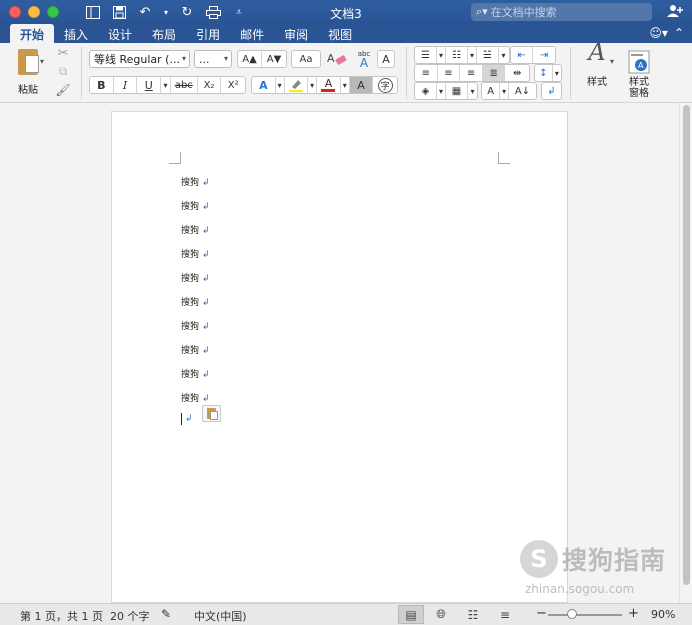 The width and height of the screenshot is (692, 625). What do you see at coordinates (364, 59) in the screenshot?
I see `text-effects-icon: abc A` at bounding box center [364, 59].